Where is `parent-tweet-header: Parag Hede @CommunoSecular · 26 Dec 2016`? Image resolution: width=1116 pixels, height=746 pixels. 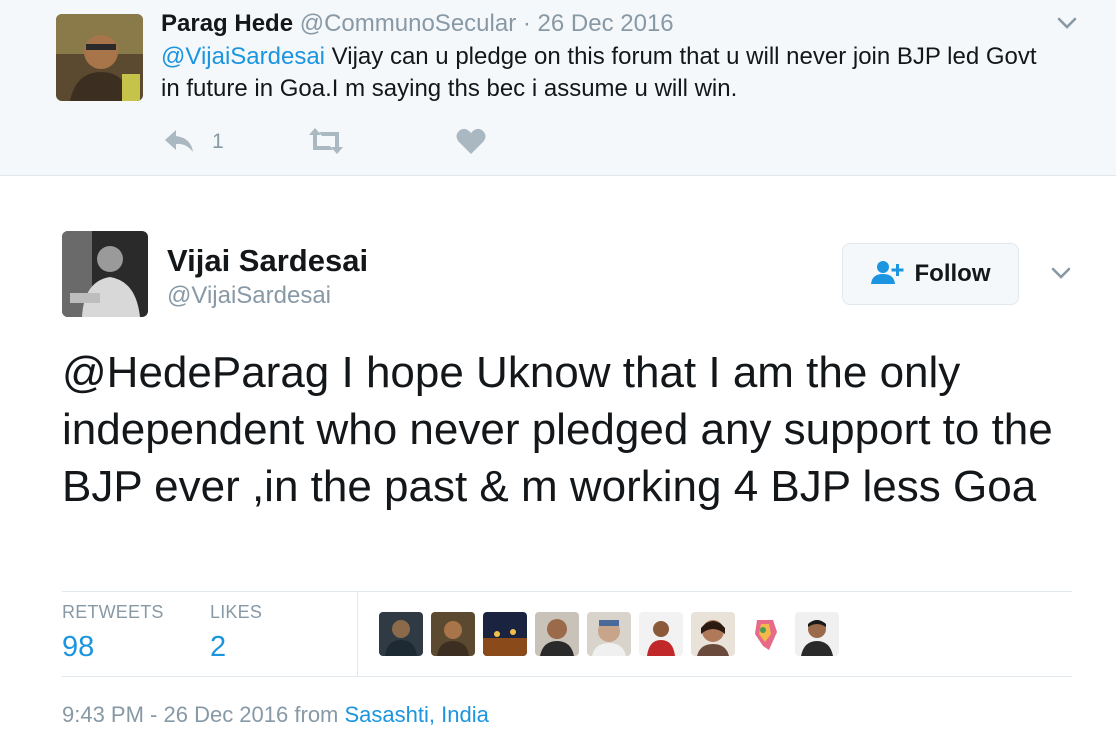 parent-tweet-header: Parag Hede @CommunoSecular · 26 Dec 2016 is located at coordinates (417, 24).